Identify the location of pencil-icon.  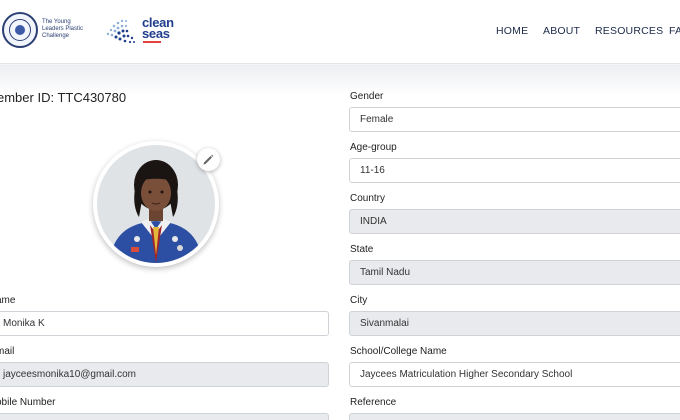
(208, 159).